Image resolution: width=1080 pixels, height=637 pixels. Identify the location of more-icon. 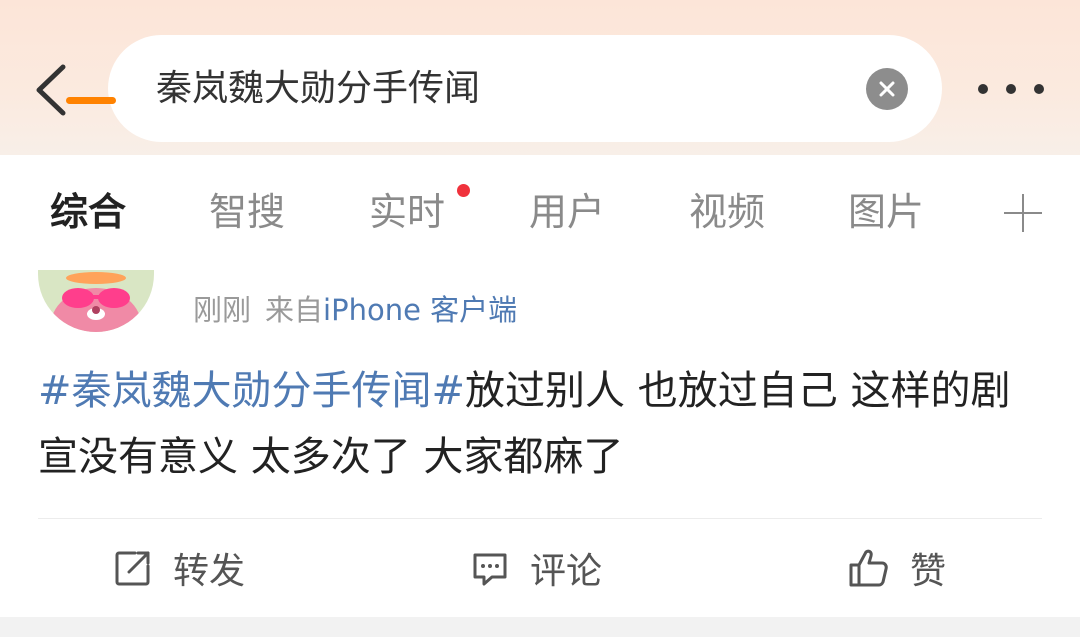
(983, 89).